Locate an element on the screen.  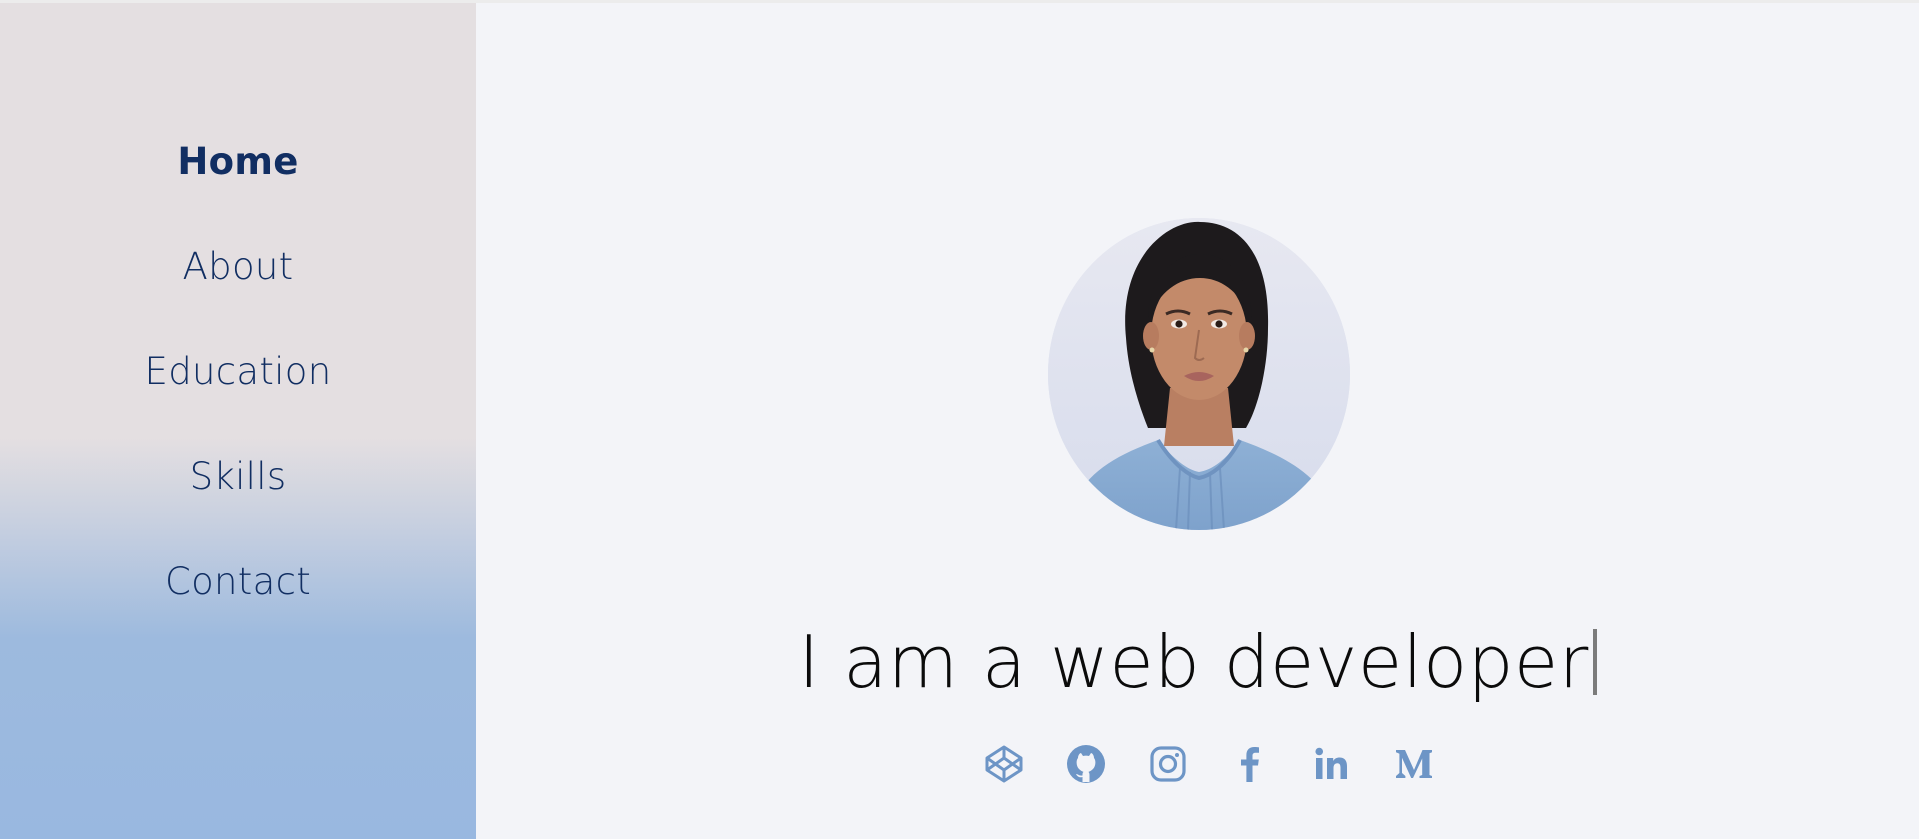
nav-link-contact: Contact is located at coordinates (238, 581).